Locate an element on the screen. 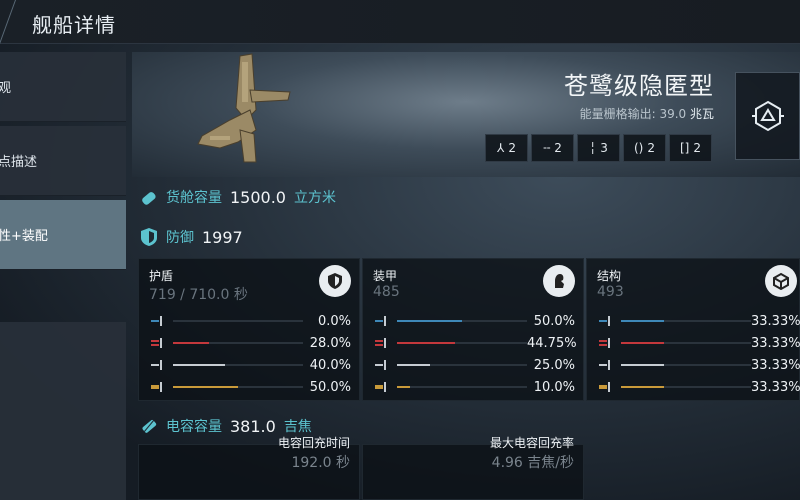 Image resolution: width=800 pixels, height=500 pixels. capacitor-recharge-value: 192.0 秒 is located at coordinates (320, 463).